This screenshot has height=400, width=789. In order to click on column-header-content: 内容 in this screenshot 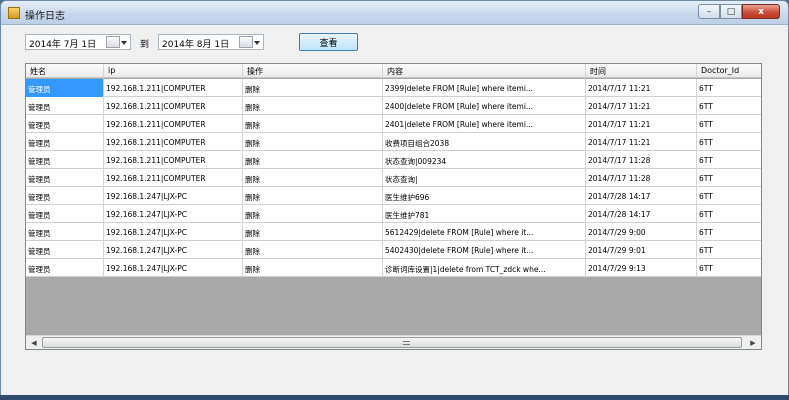, I will do `click(484, 71)`.